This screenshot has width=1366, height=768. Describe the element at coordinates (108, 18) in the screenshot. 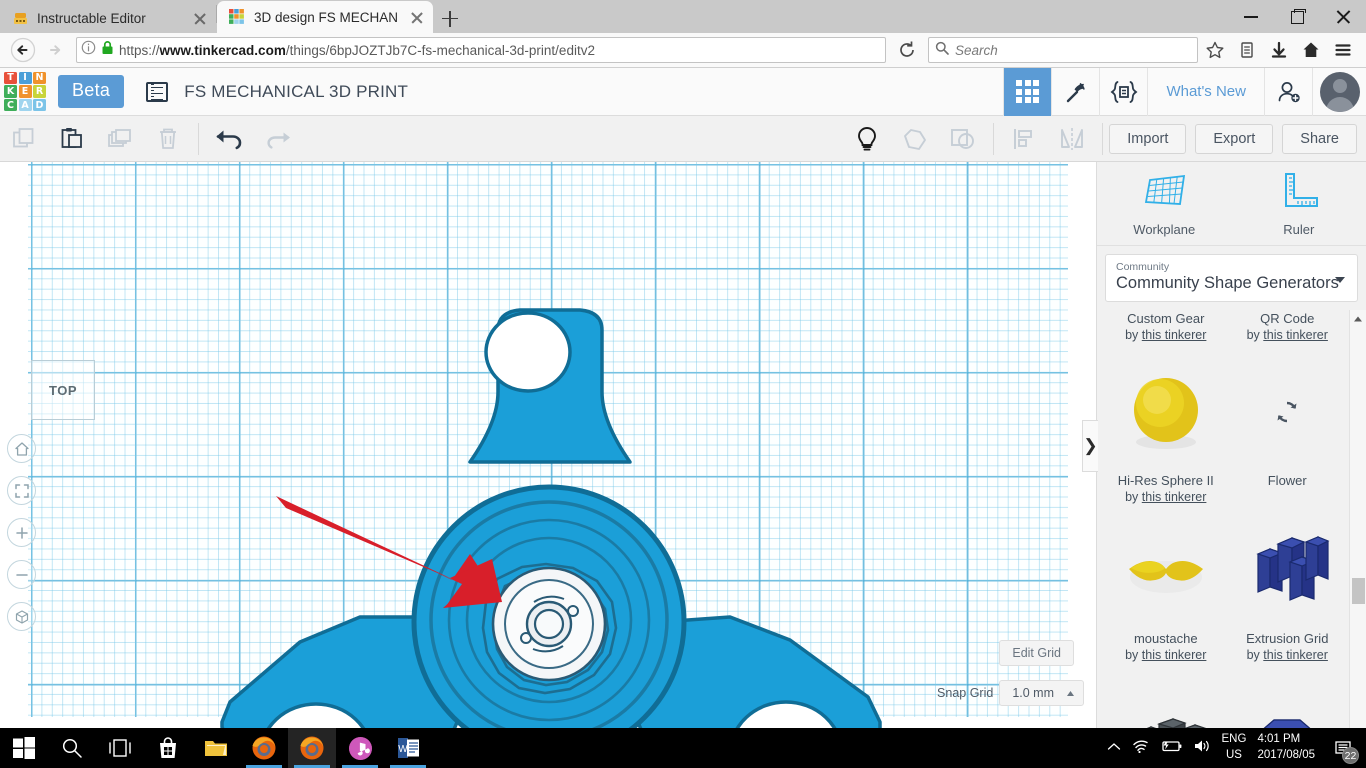

I see `browser-tab-1: Instructable Editor` at that location.